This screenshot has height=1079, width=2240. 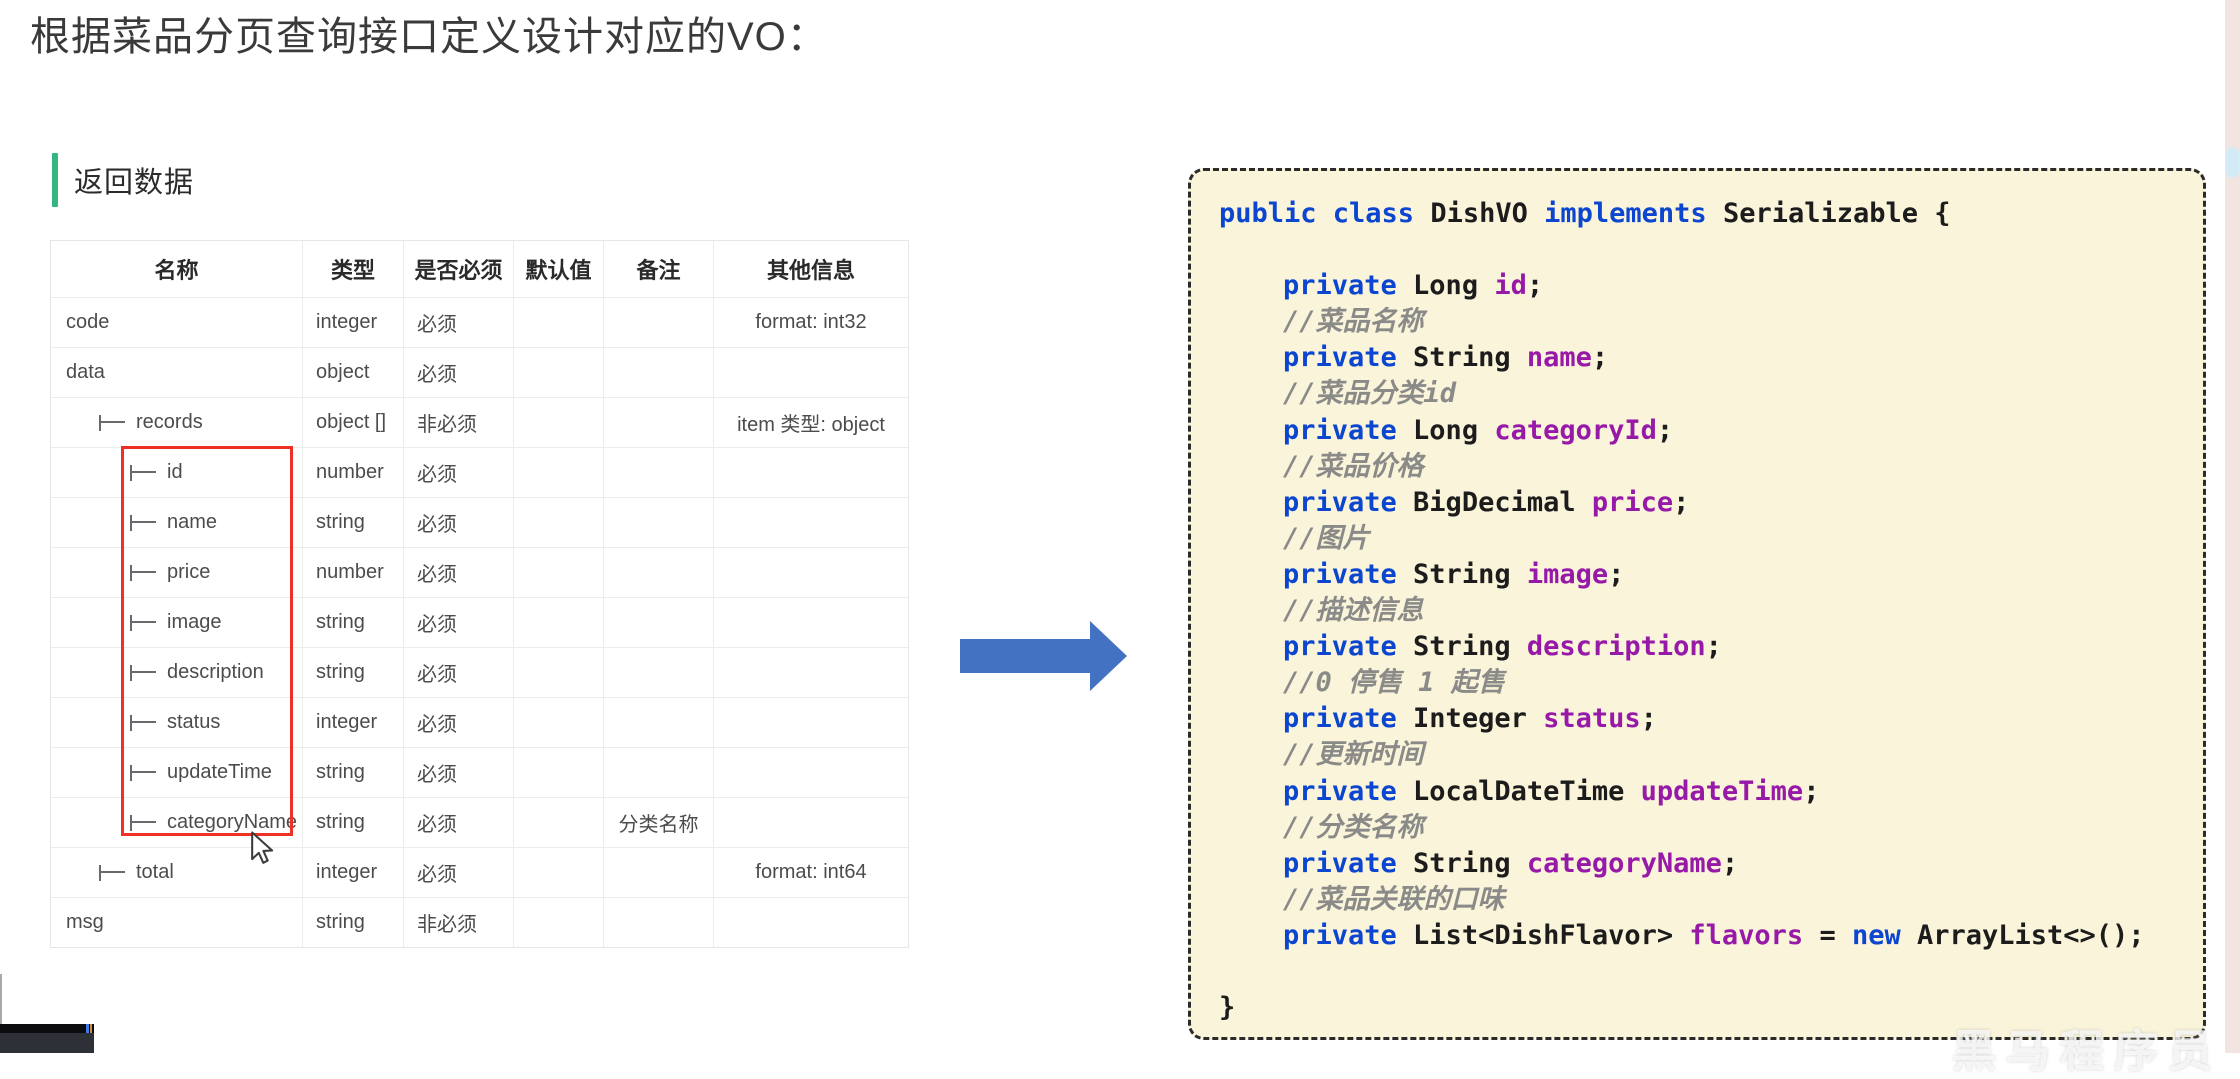 I want to click on column-header: 类型, so click(x=353, y=269).